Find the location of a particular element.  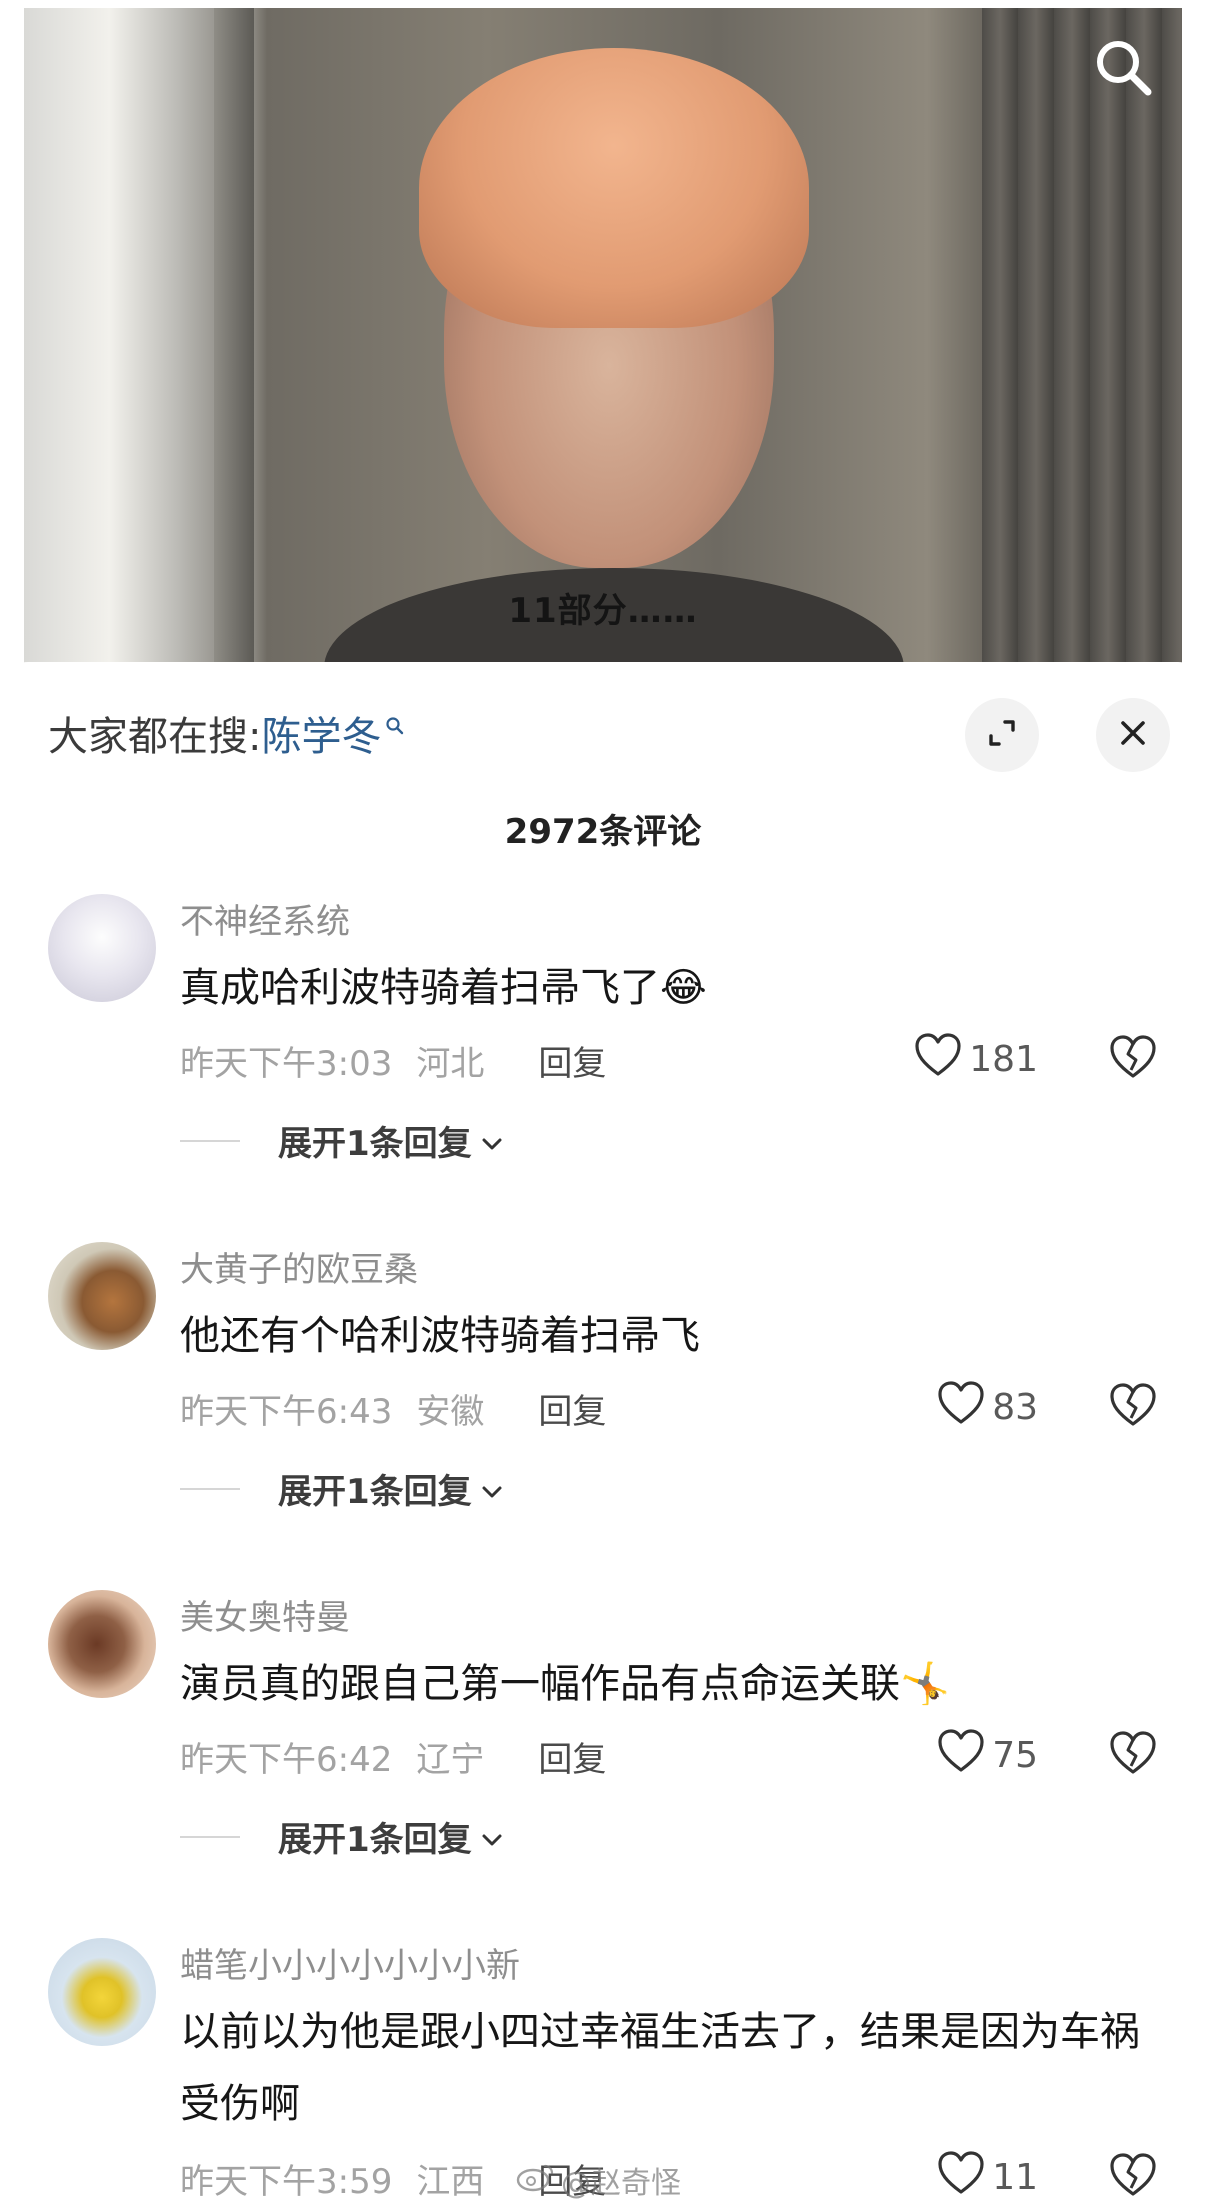

watermark: @赵奇怪 is located at coordinates (598, 2180).